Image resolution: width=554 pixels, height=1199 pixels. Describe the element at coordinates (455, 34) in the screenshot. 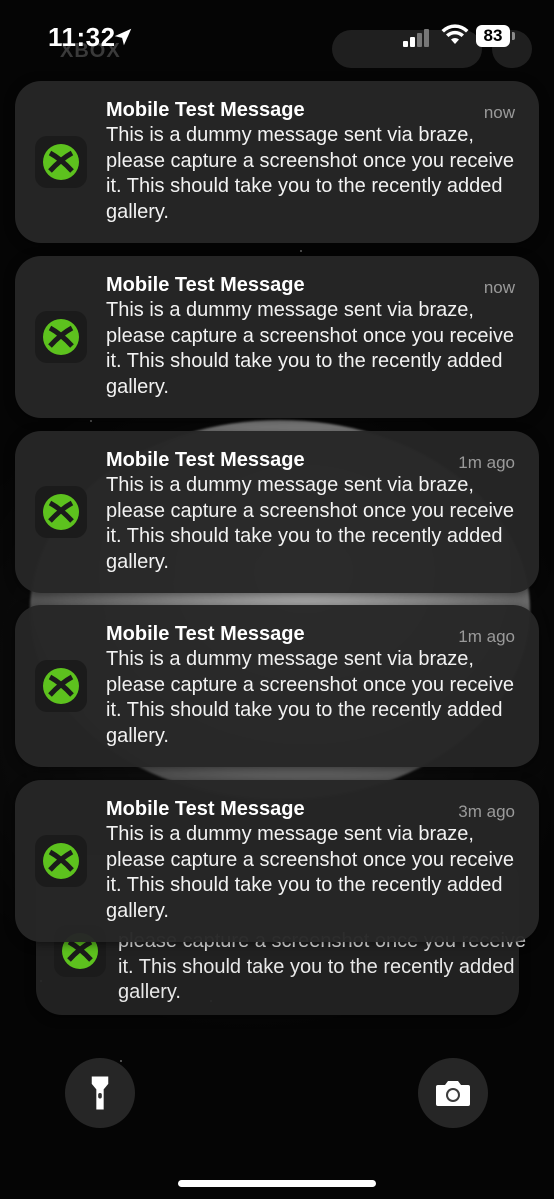

I see `wifi-icon` at that location.